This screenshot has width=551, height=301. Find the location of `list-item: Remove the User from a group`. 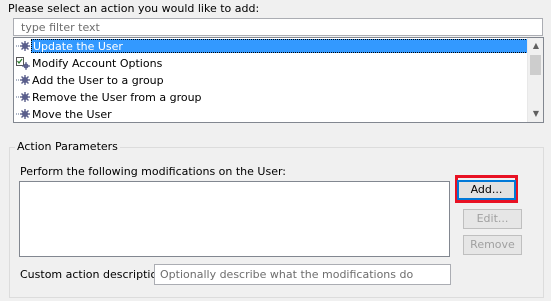

list-item: Remove the User from a group is located at coordinates (271, 97).